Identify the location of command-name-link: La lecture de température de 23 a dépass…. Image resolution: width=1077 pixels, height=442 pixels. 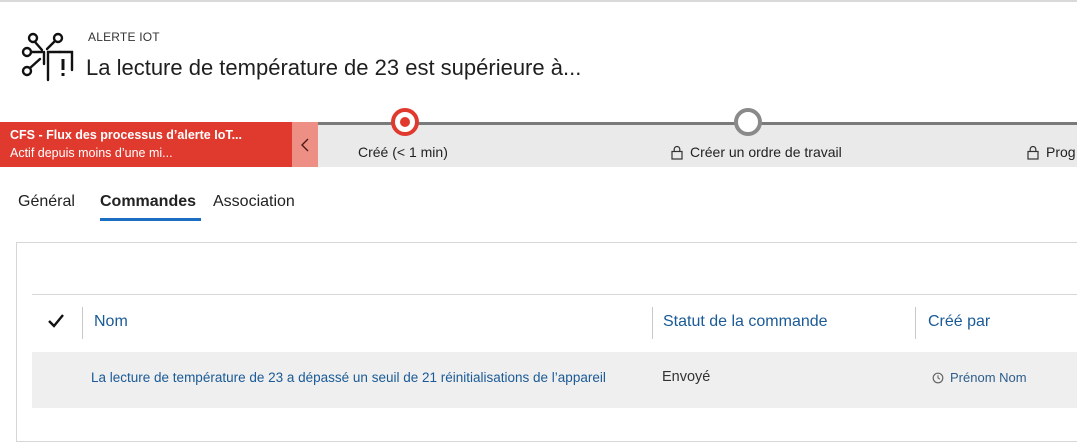
(348, 377).